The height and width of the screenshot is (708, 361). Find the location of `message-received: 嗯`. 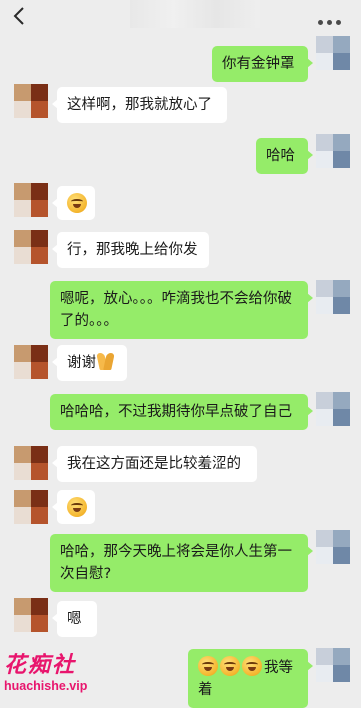

message-received: 嗯 is located at coordinates (74, 619).